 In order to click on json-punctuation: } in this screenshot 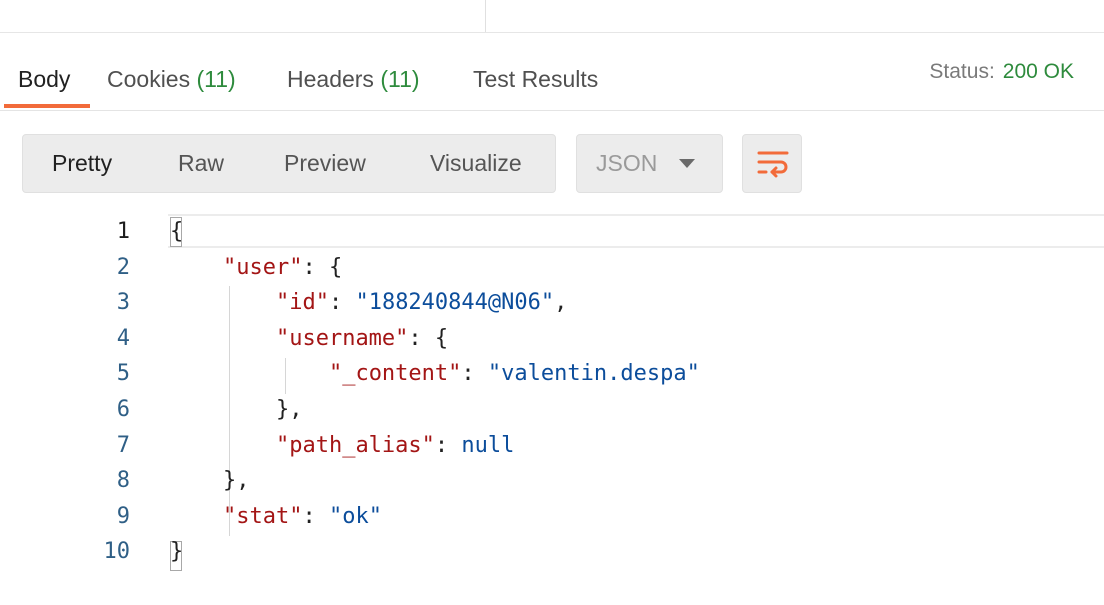, I will do `click(177, 552)`.